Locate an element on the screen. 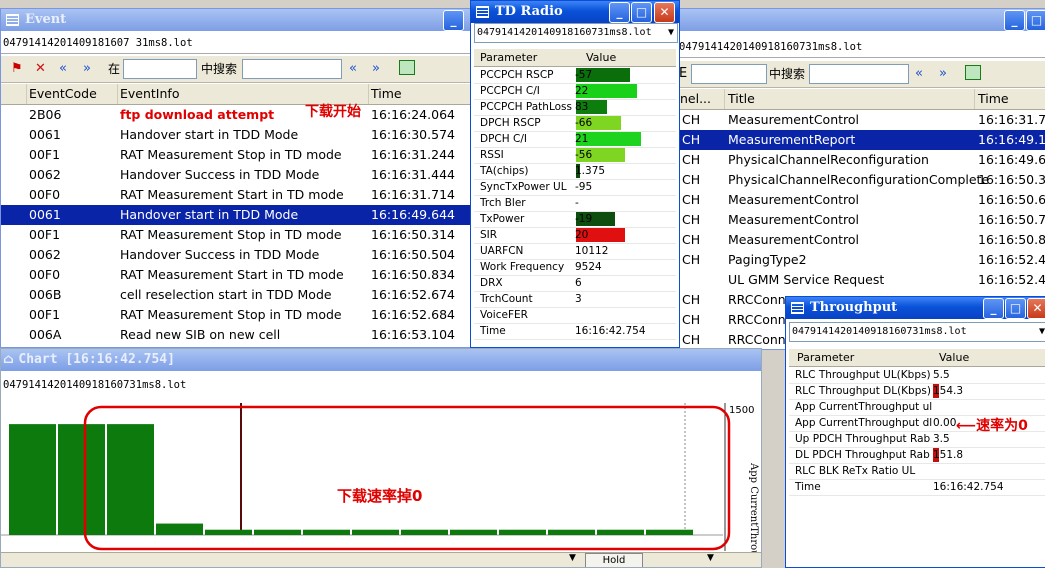 This screenshot has width=1045, height=568. chart-titlebar: ⌂ Chart [16:16:42.754] is located at coordinates (381, 360).